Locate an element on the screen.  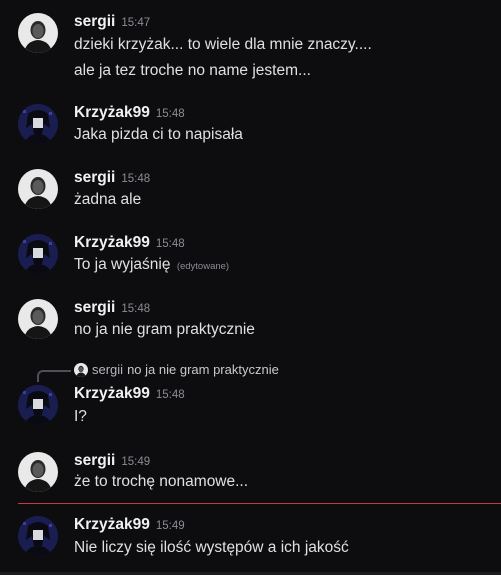
reply-username: sergii is located at coordinates (107, 369).